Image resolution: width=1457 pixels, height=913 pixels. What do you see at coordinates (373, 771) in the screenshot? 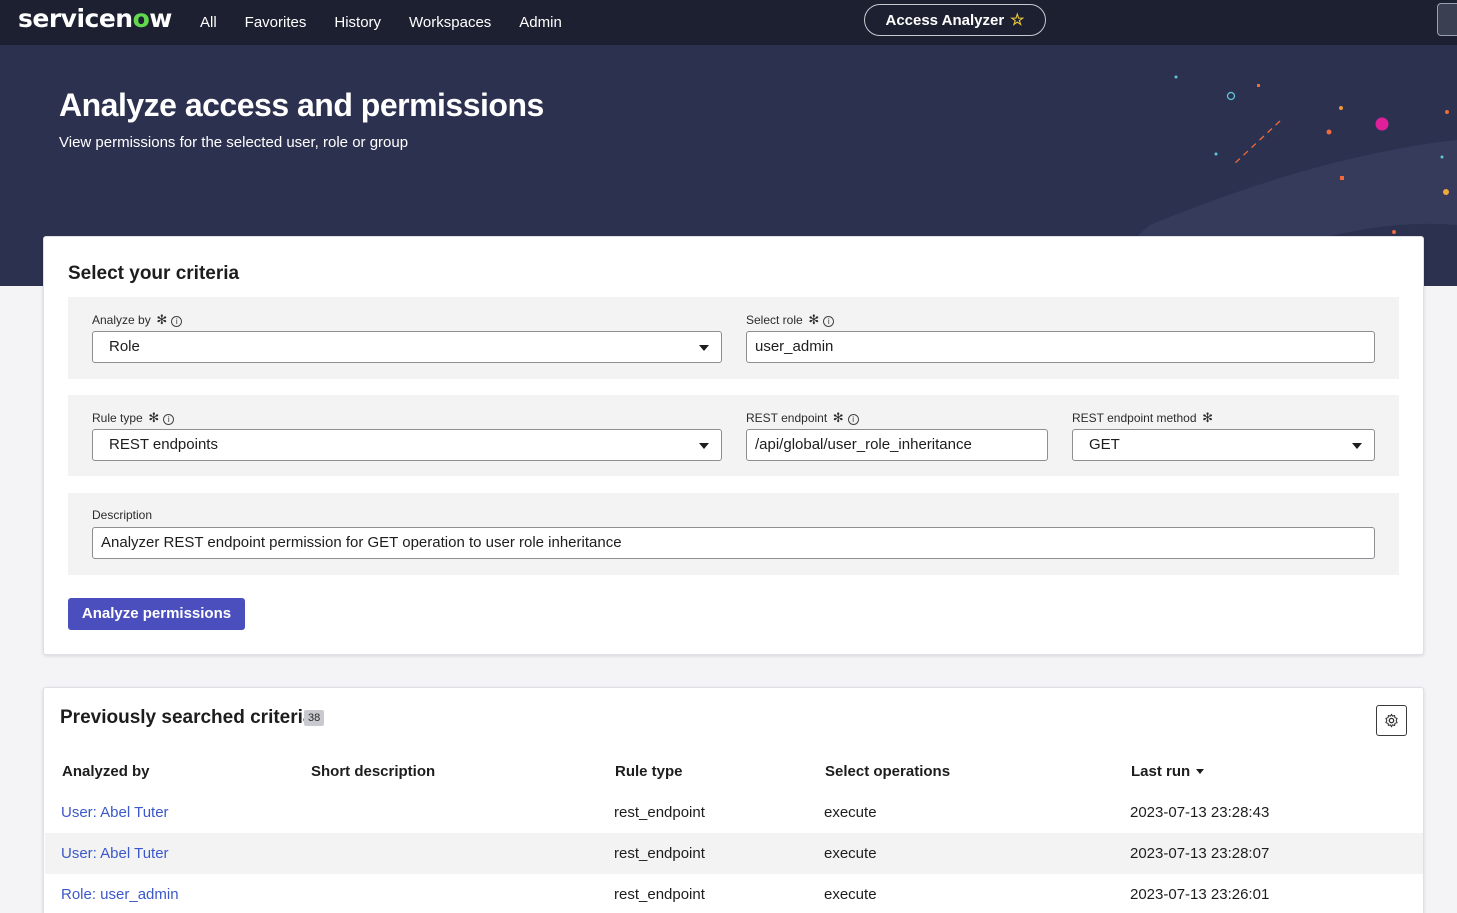
I see `col-short-description: Short description` at bounding box center [373, 771].